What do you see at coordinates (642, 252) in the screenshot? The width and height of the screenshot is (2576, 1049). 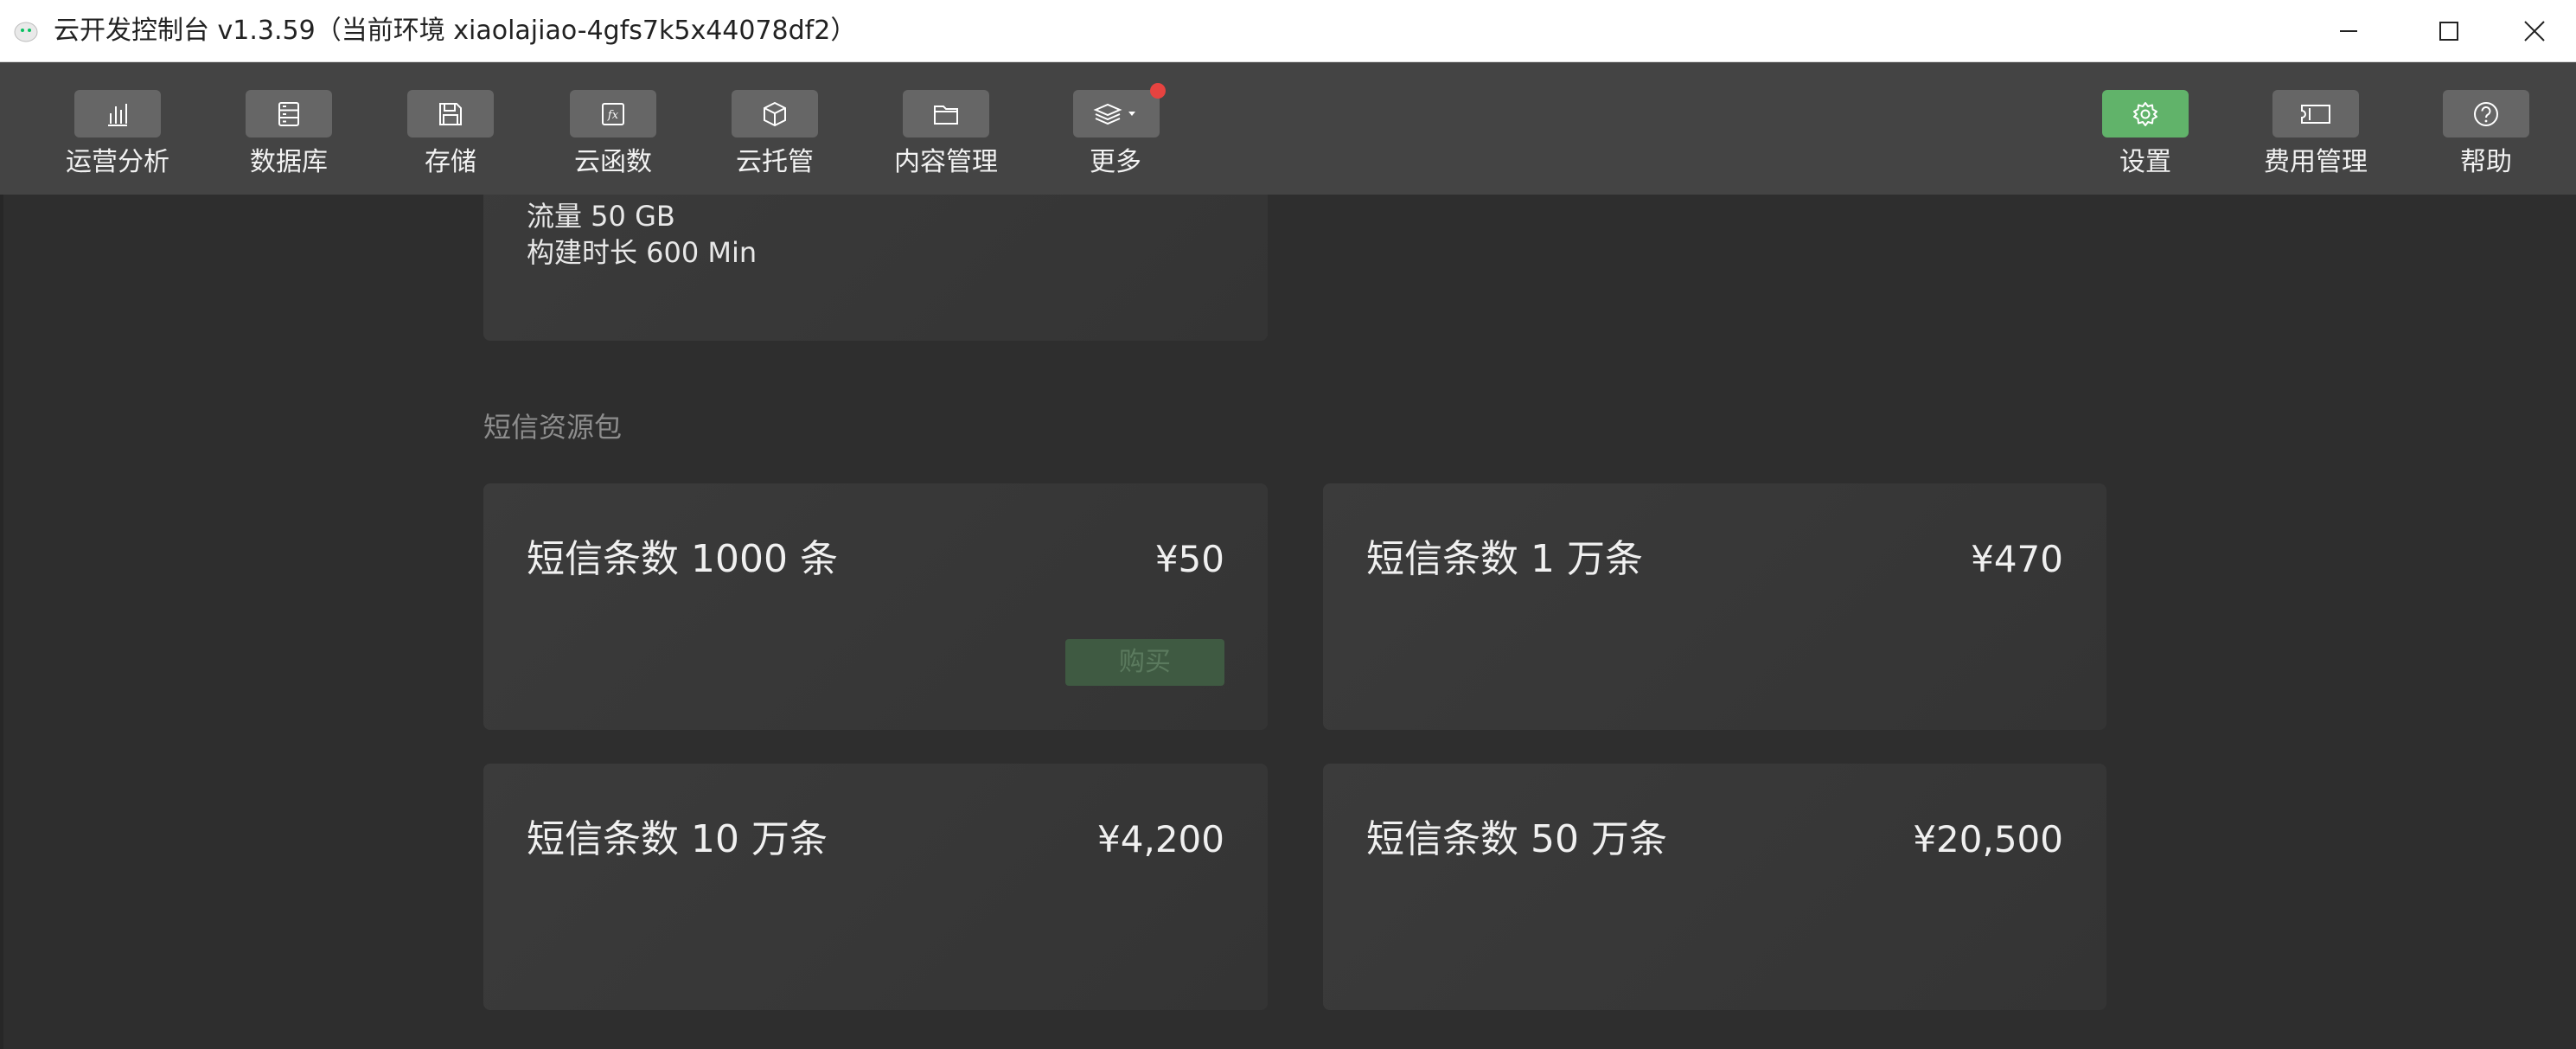 I see `build-duration-line: 构建时长 600 Min` at bounding box center [642, 252].